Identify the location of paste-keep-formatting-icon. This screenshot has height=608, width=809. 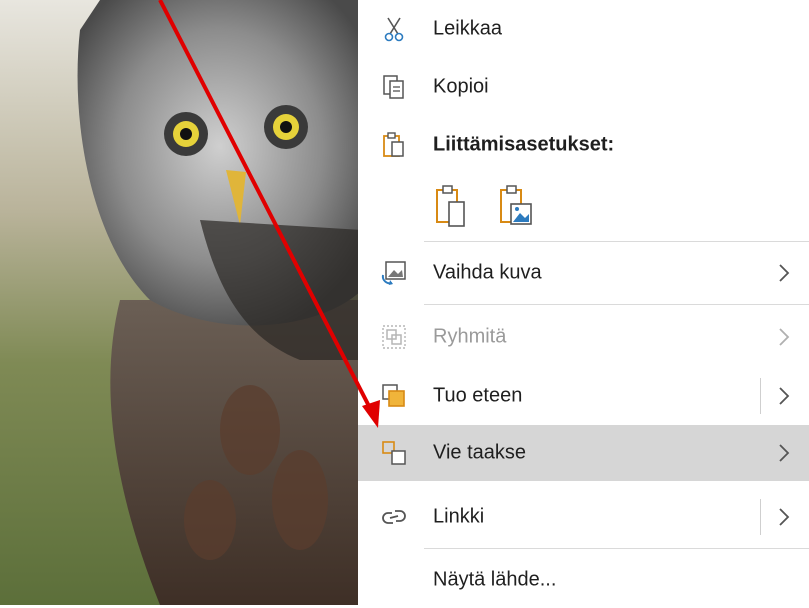
(452, 207).